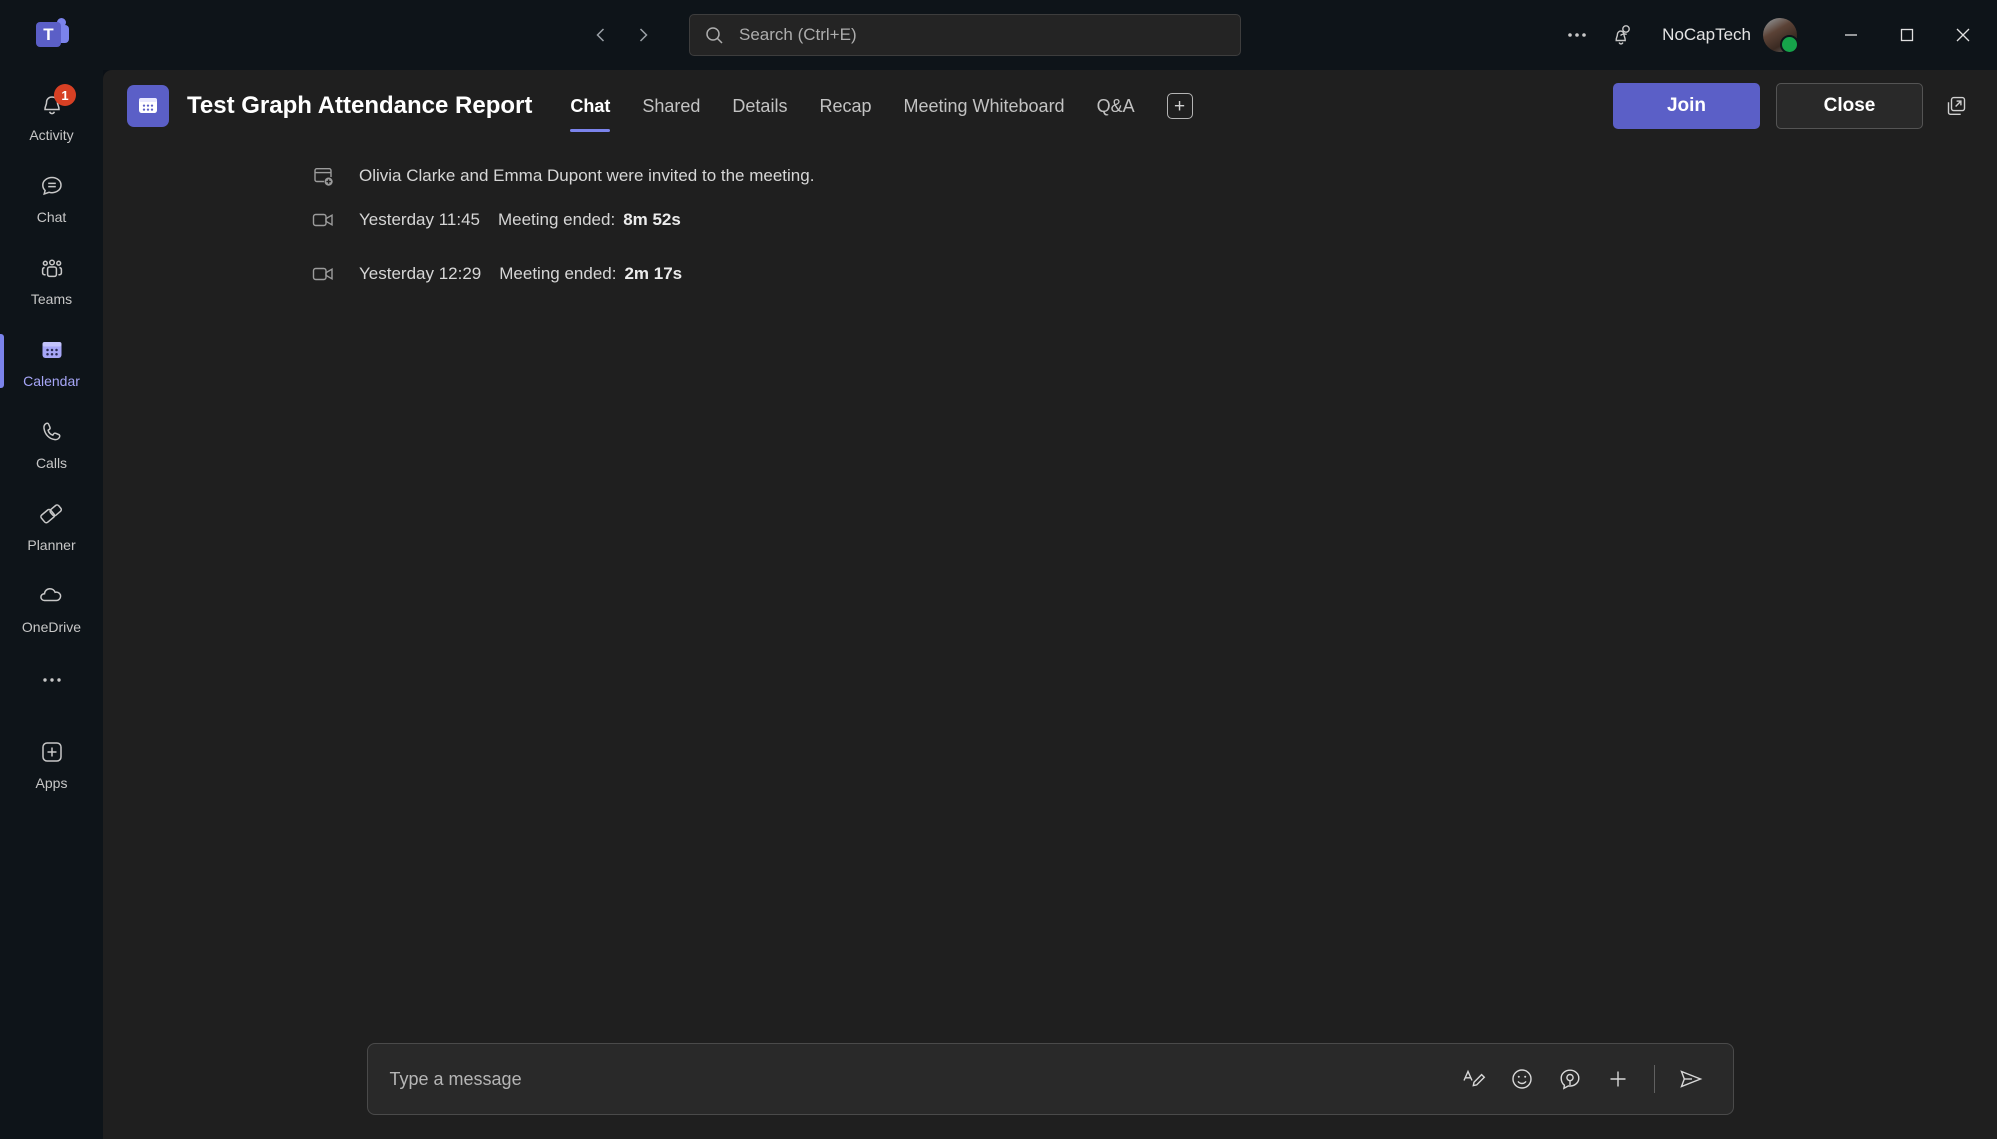  What do you see at coordinates (65, 95) in the screenshot?
I see `activity-badge: 1` at bounding box center [65, 95].